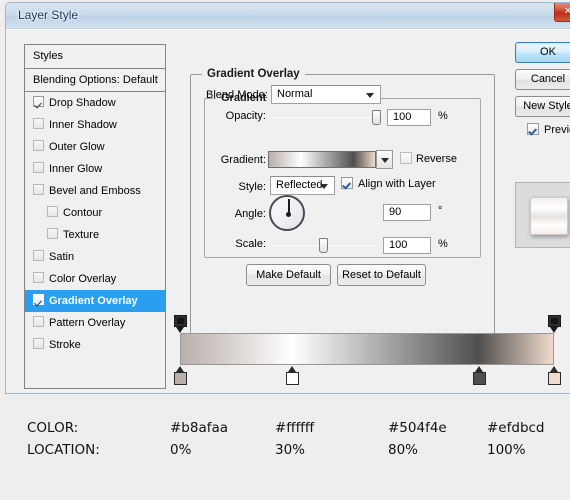 Image resolution: width=570 pixels, height=500 pixels. Describe the element at coordinates (288, 16) in the screenshot. I see `dialog-titlebar: Layer Style ✕` at that location.